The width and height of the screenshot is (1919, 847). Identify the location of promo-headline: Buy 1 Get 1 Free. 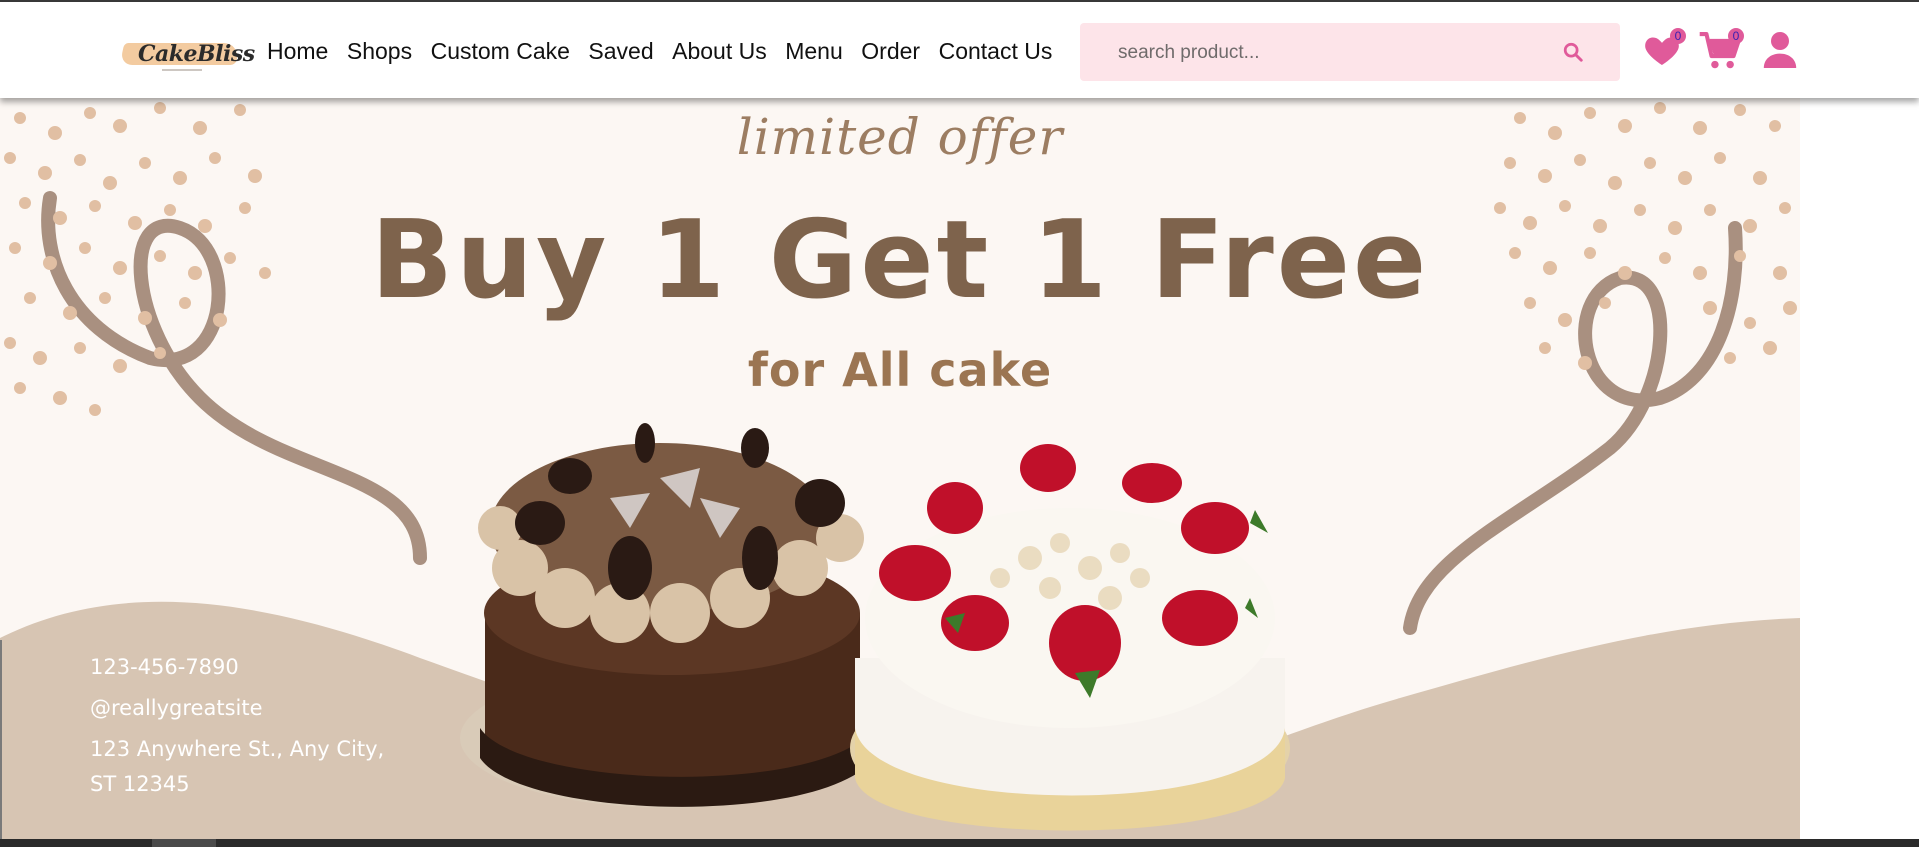
(900, 260).